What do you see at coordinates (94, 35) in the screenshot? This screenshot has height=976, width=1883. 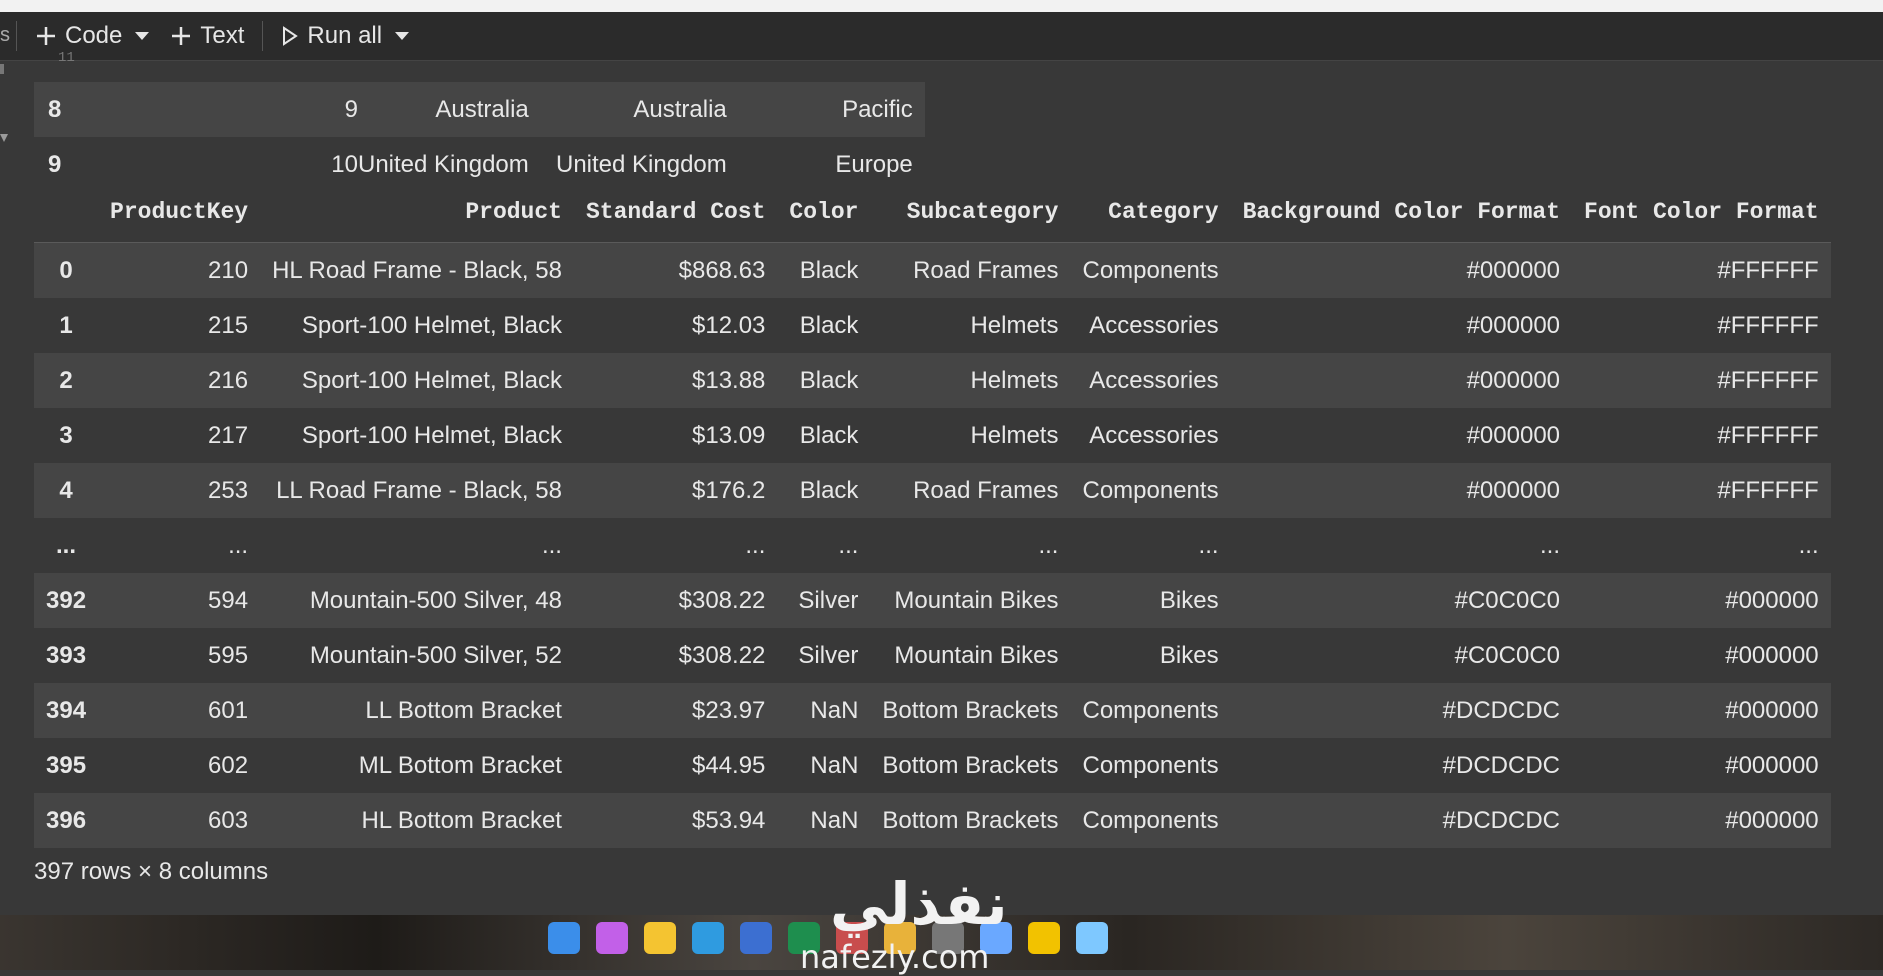 I see `add-code-label: Code` at bounding box center [94, 35].